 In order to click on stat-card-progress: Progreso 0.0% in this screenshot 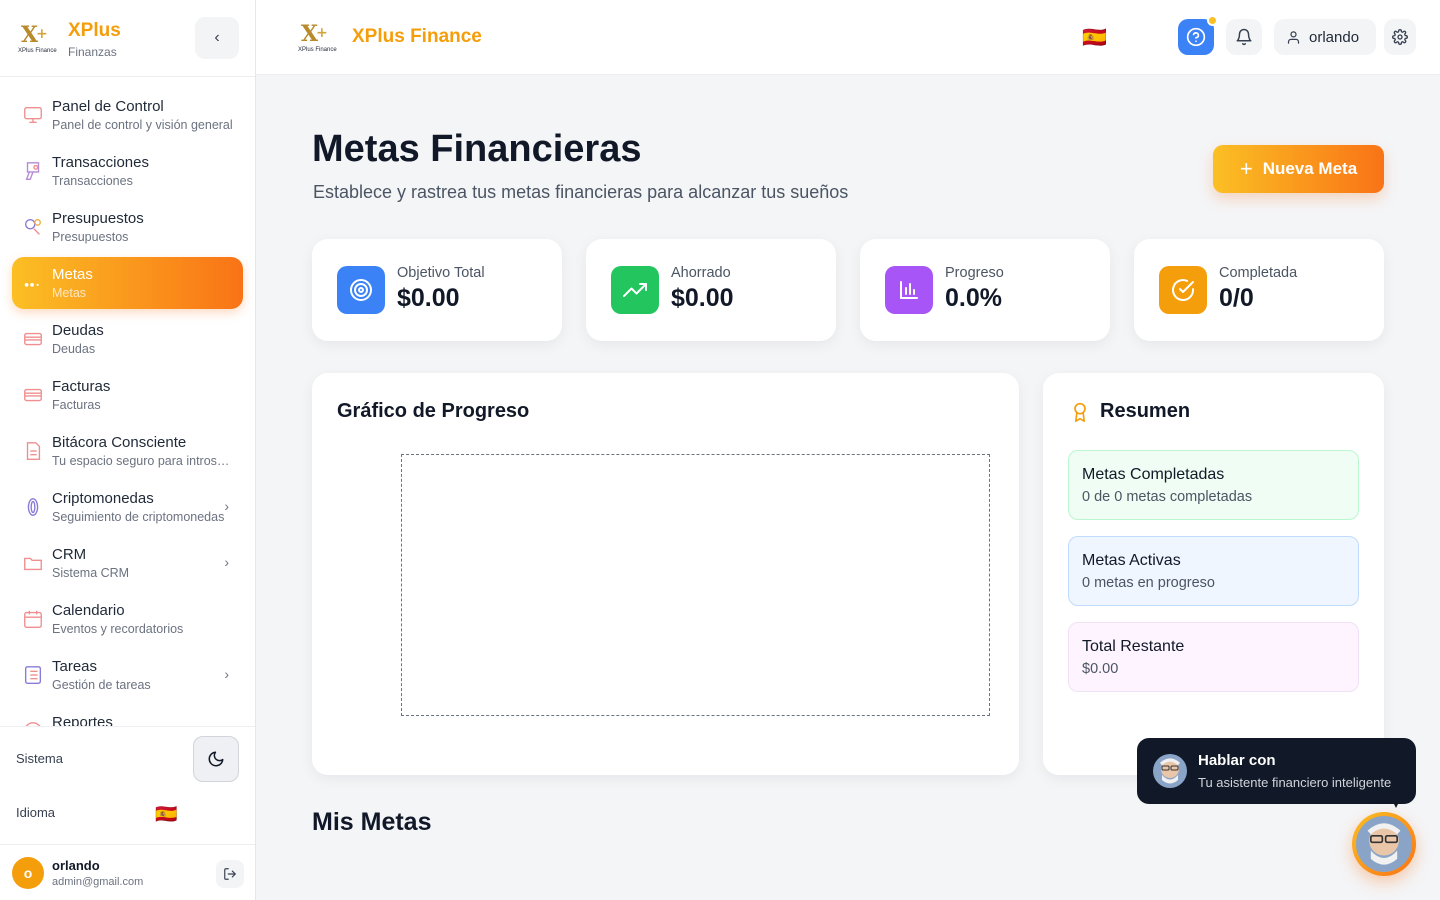, I will do `click(985, 290)`.